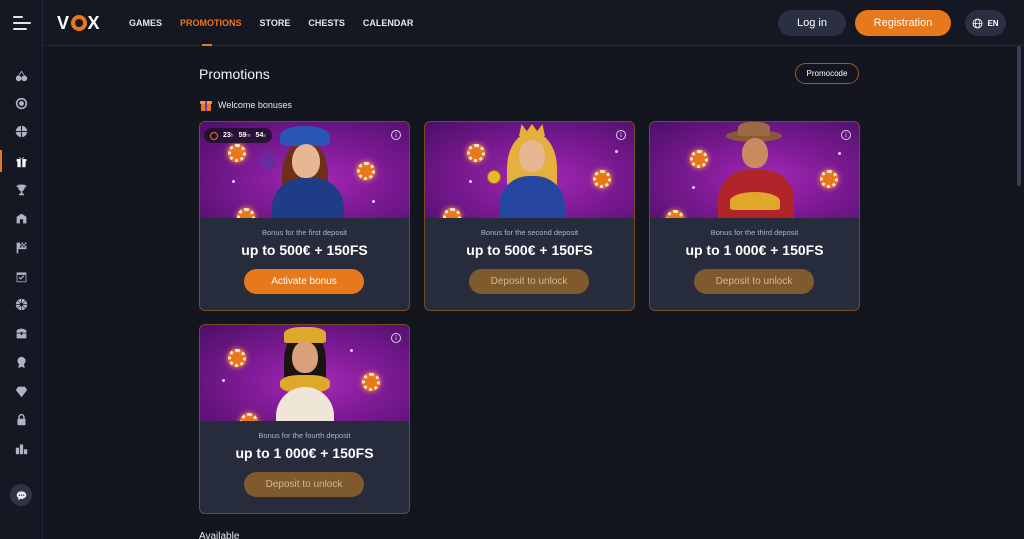 The width and height of the screenshot is (1024, 539). I want to click on diamond-icon, so click(21, 391).